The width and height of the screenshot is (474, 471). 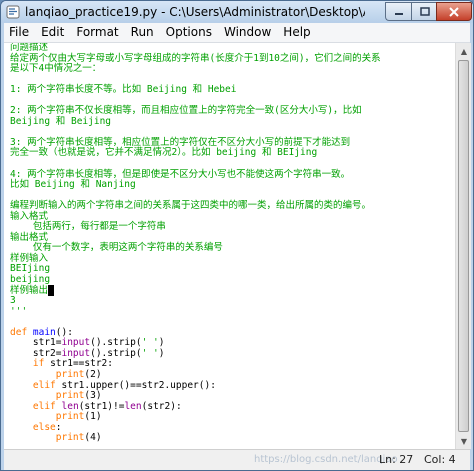 What do you see at coordinates (29, 290) in the screenshot?
I see `code-token: 样例输出` at bounding box center [29, 290].